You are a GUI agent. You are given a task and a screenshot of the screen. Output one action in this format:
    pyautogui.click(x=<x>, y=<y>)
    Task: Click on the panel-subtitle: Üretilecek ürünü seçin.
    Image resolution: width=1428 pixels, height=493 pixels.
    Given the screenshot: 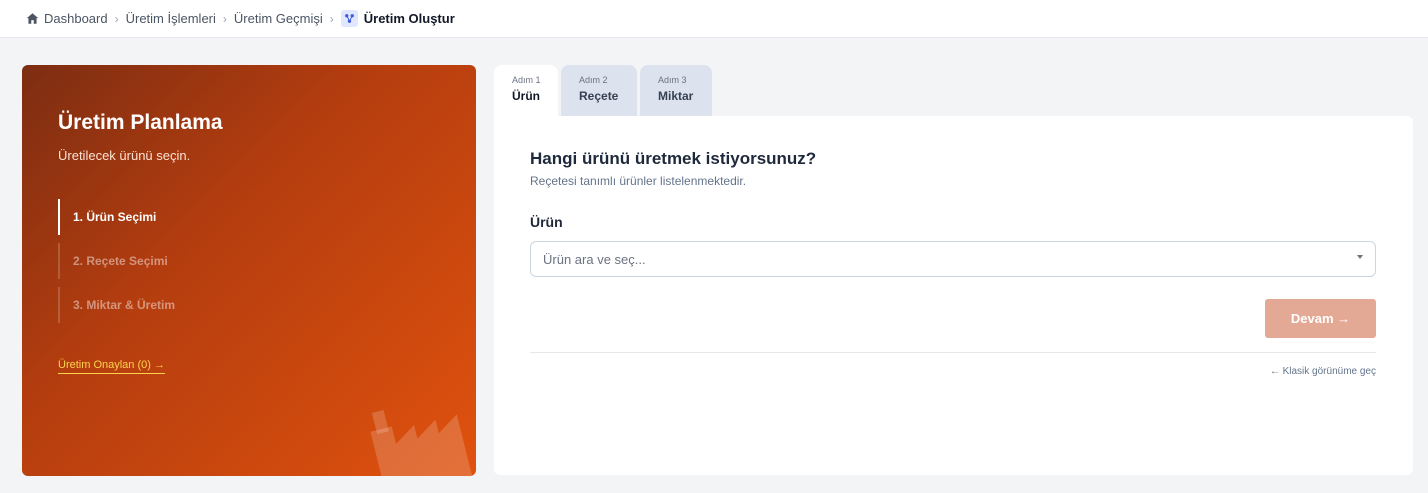 What is the action you would take?
    pyautogui.click(x=124, y=155)
    